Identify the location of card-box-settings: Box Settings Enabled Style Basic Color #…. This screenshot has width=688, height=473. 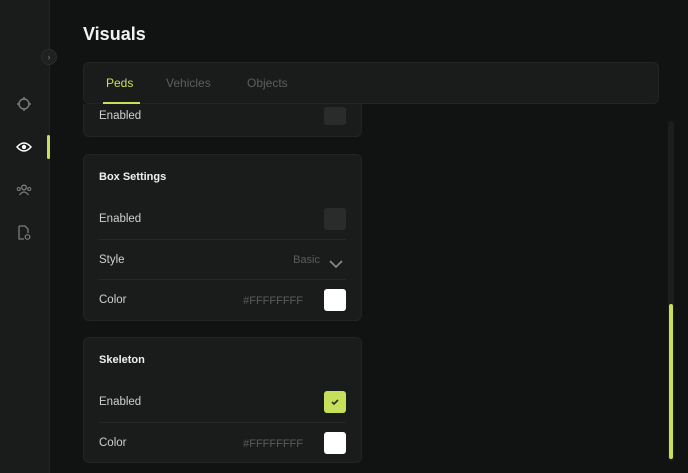
(222, 237).